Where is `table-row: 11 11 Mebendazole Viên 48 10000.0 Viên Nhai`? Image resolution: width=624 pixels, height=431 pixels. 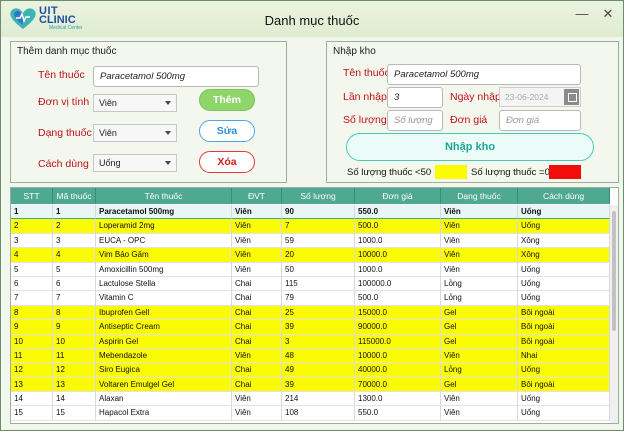 table-row: 11 11 Mebendazole Viên 48 10000.0 Viên Nhai is located at coordinates (310, 356).